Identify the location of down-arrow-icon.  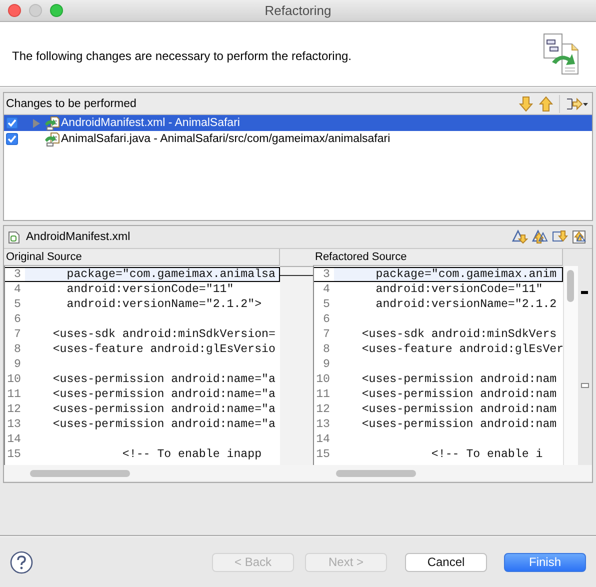
(526, 104).